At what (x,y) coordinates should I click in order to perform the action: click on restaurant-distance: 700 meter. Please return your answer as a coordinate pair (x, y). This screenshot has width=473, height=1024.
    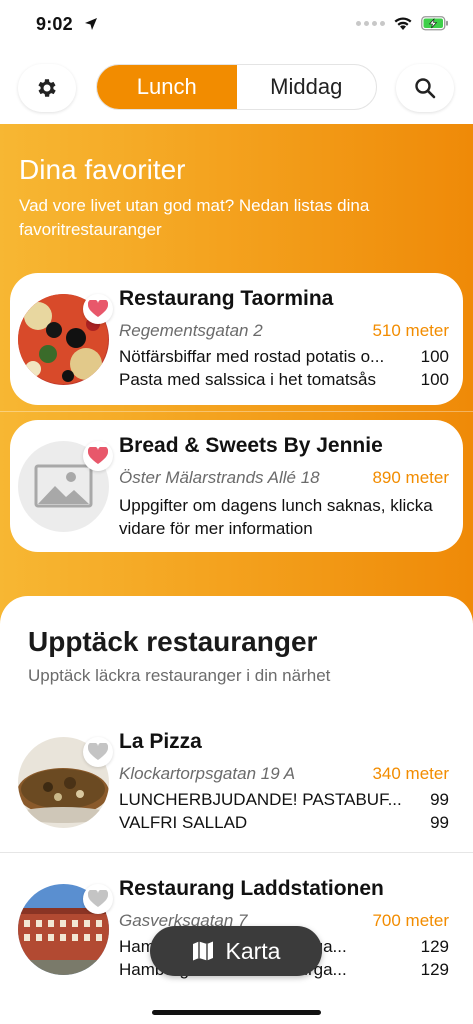
    Looking at the image, I should click on (410, 920).